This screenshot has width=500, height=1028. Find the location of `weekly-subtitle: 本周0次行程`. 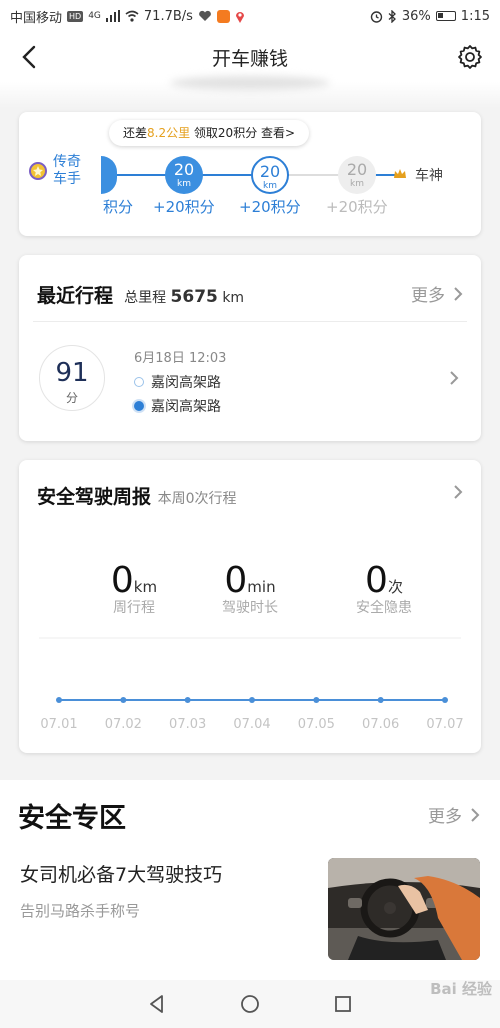

weekly-subtitle: 本周0次行程 is located at coordinates (197, 499).